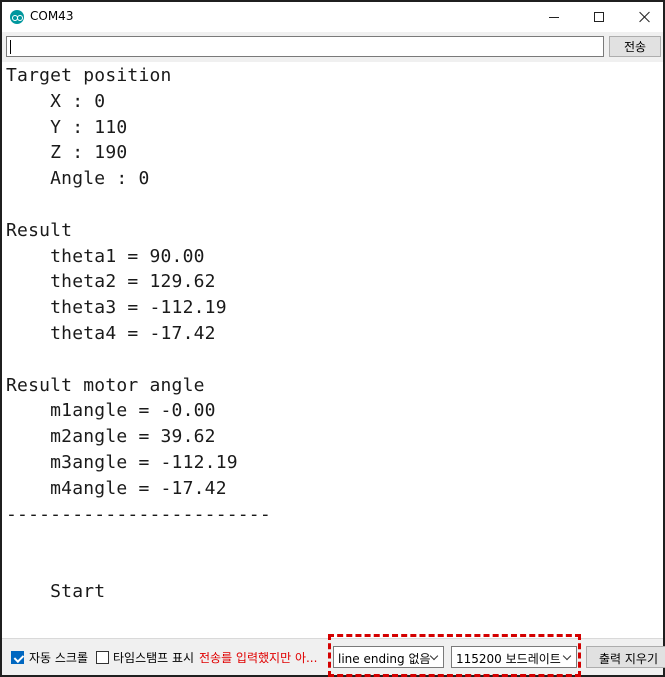 The image size is (665, 677). I want to click on clear-output-button: 출력 지우기, so click(625, 657).